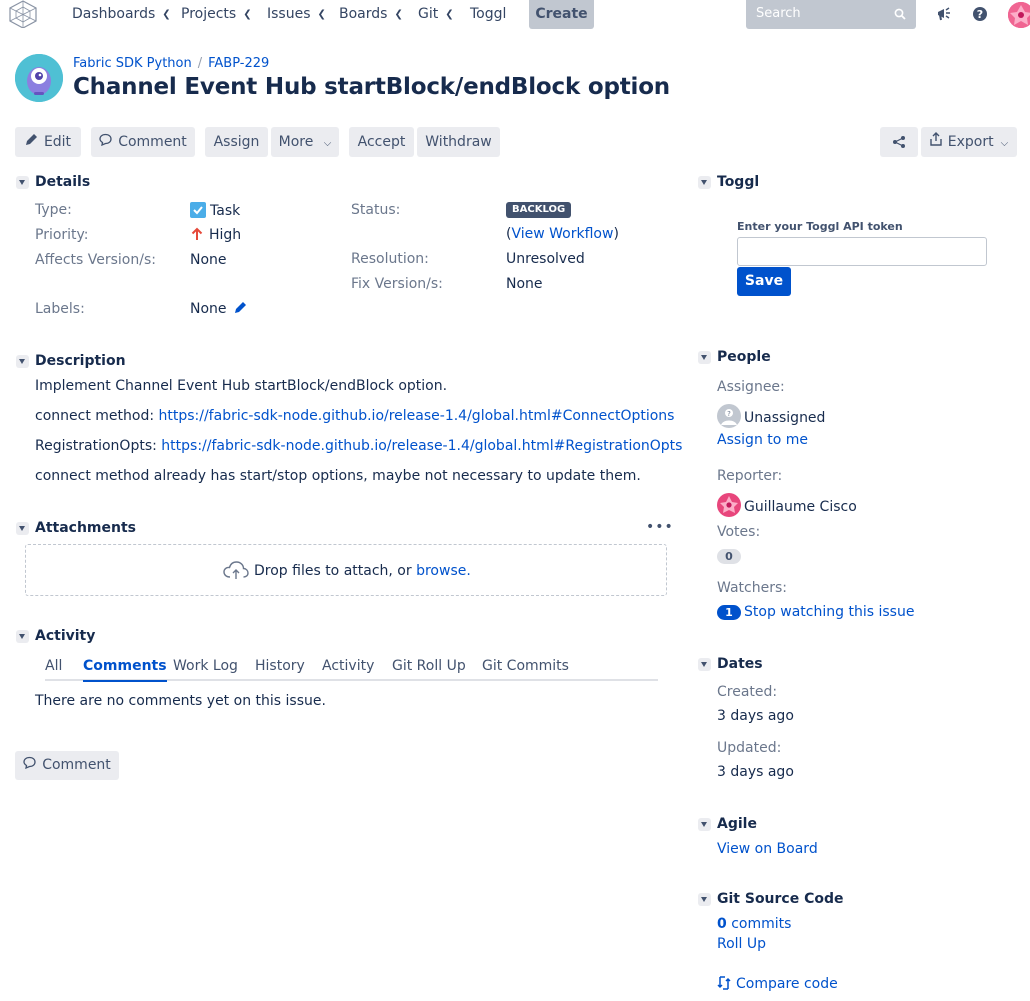 This screenshot has height=1001, width=1030. Describe the element at coordinates (346, 570) in the screenshot. I see `attachment-dropzone: Drop files to attach, or browse.` at that location.